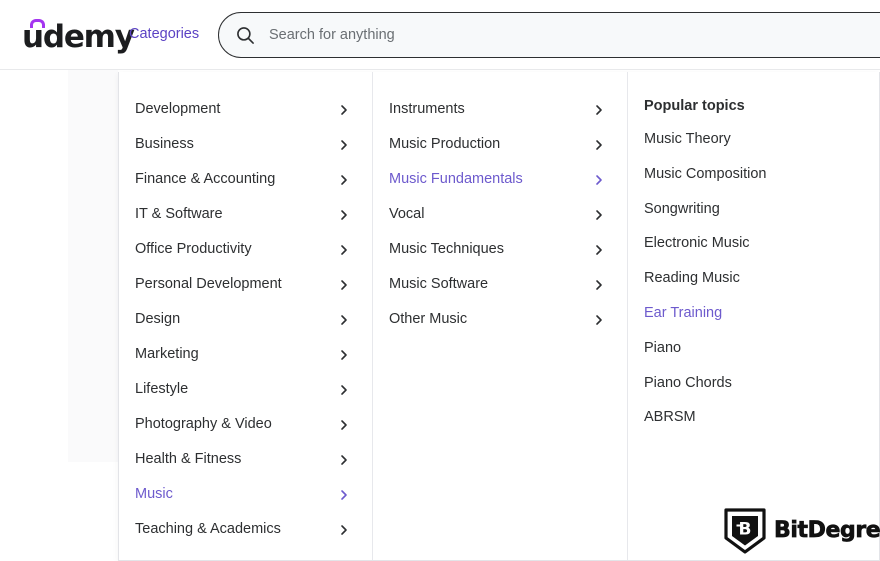 The width and height of the screenshot is (880, 561). I want to click on menu-item-health-fitness: Health & Fitness, so click(245, 459).